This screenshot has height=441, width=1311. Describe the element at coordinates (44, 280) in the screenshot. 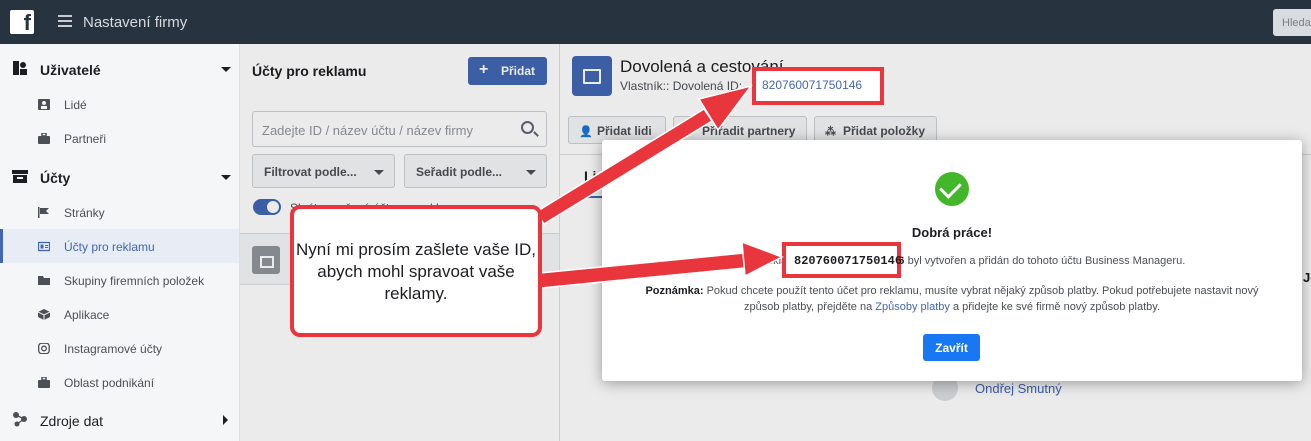

I see `folder-icon` at that location.